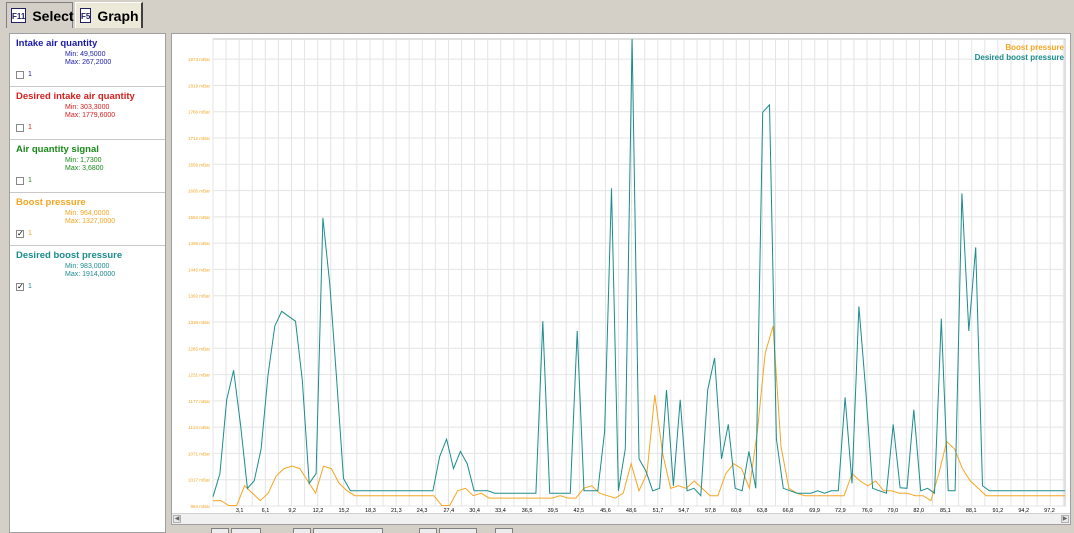 This screenshot has width=1074, height=533. What do you see at coordinates (199, 243) in the screenshot?
I see `y-tick-label: 1498 mBar` at bounding box center [199, 243].